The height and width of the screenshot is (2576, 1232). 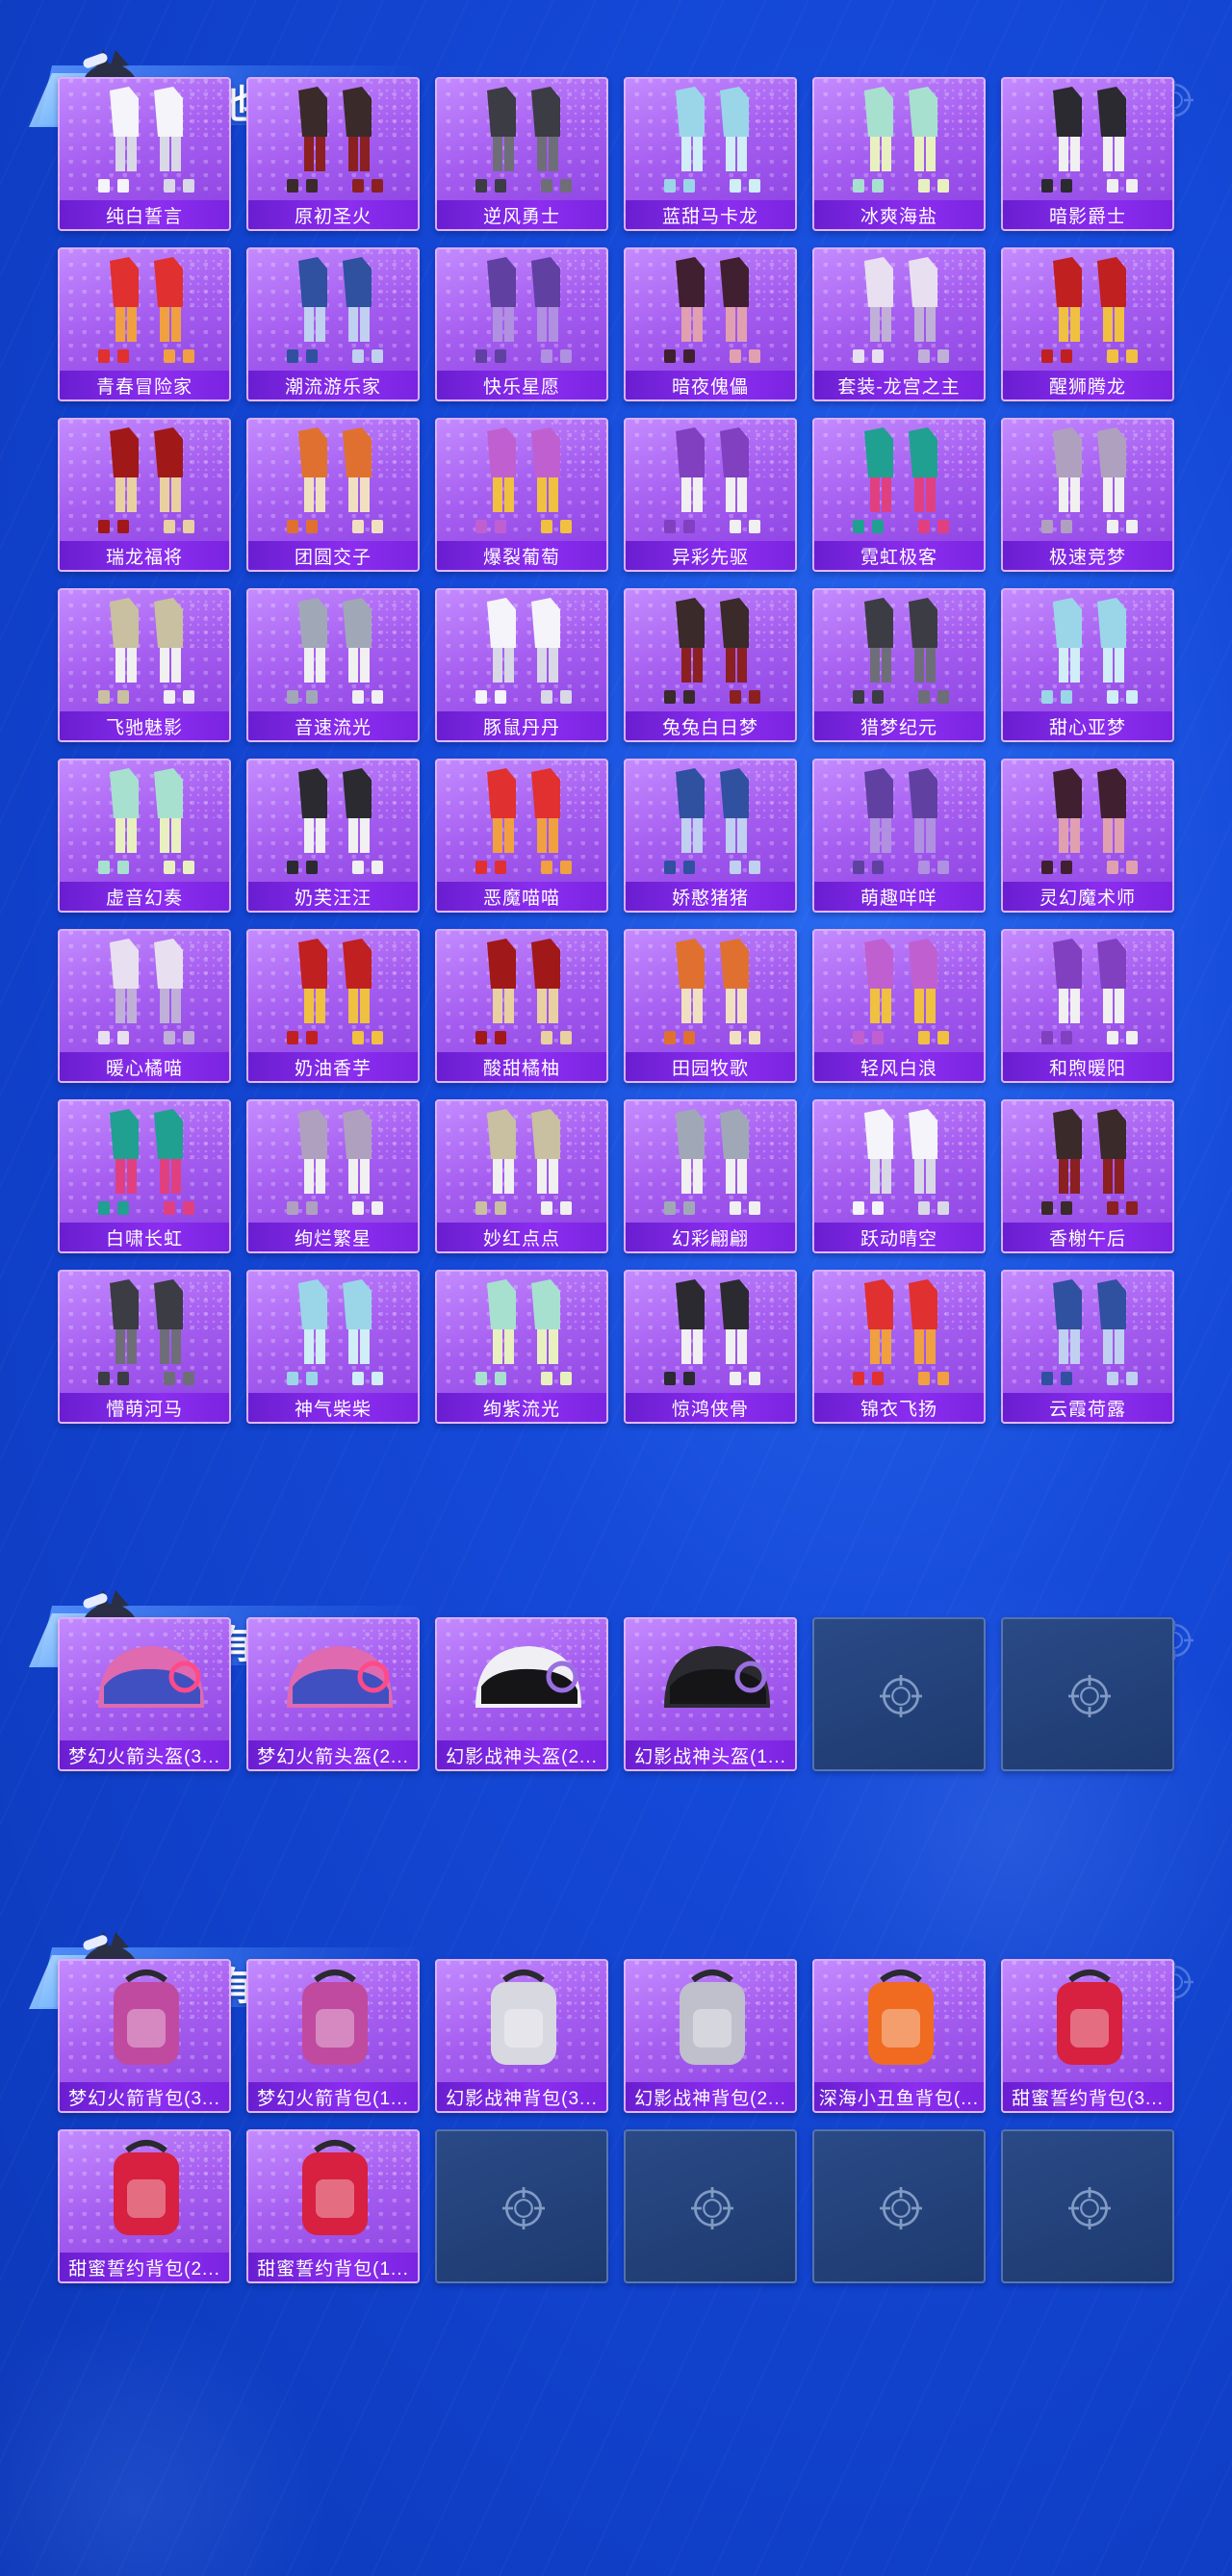 What do you see at coordinates (521, 1176) in the screenshot?
I see `outfit-card: 妙红点点` at bounding box center [521, 1176].